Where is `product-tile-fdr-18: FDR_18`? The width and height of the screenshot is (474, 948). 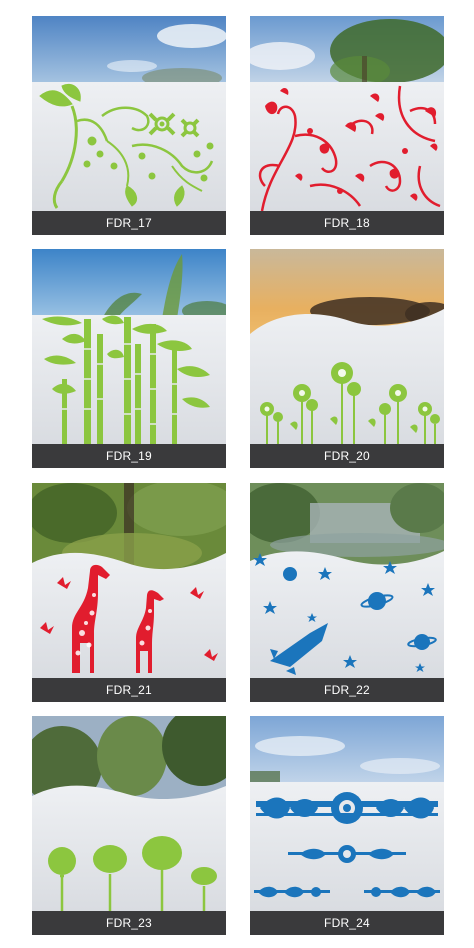 product-tile-fdr-18: FDR_18 is located at coordinates (347, 125).